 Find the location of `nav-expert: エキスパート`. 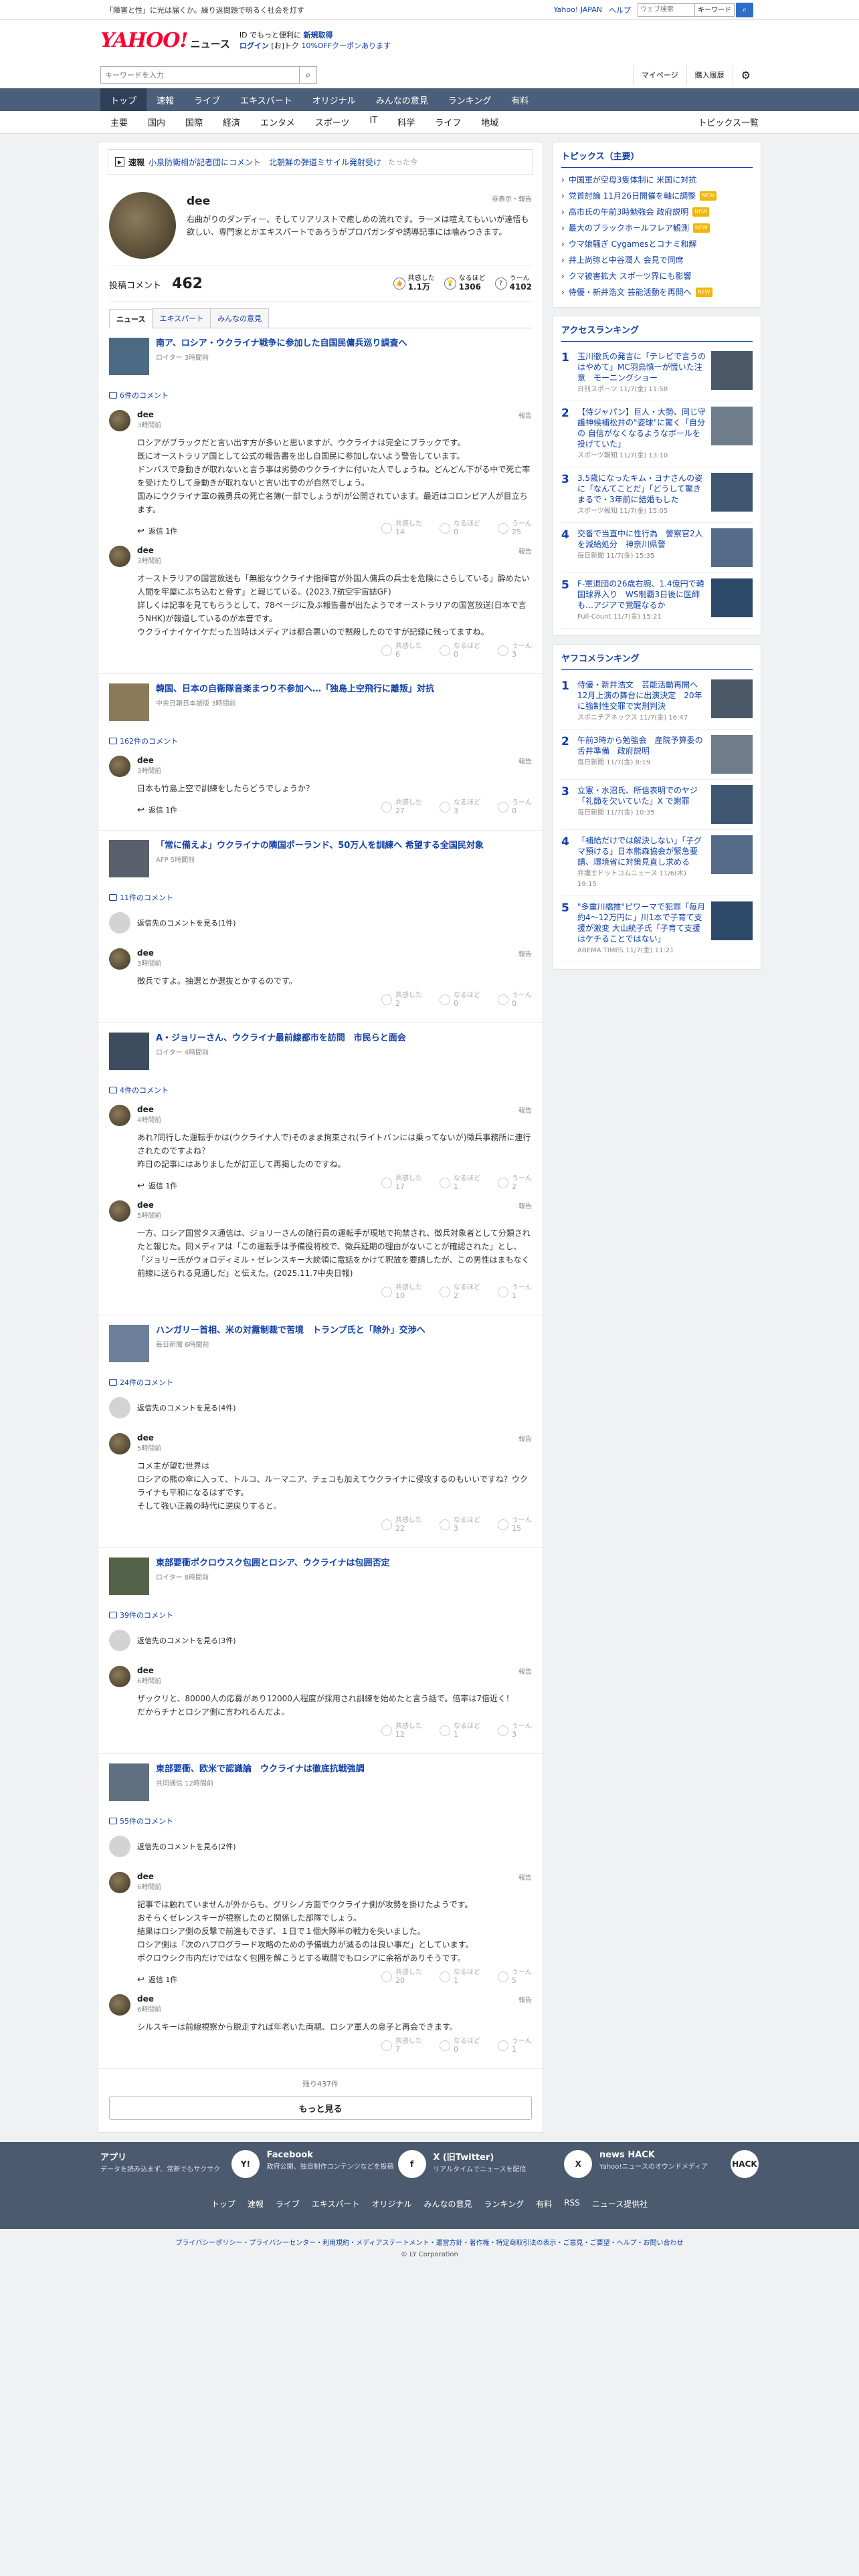

nav-expert: エキスパート is located at coordinates (266, 100).